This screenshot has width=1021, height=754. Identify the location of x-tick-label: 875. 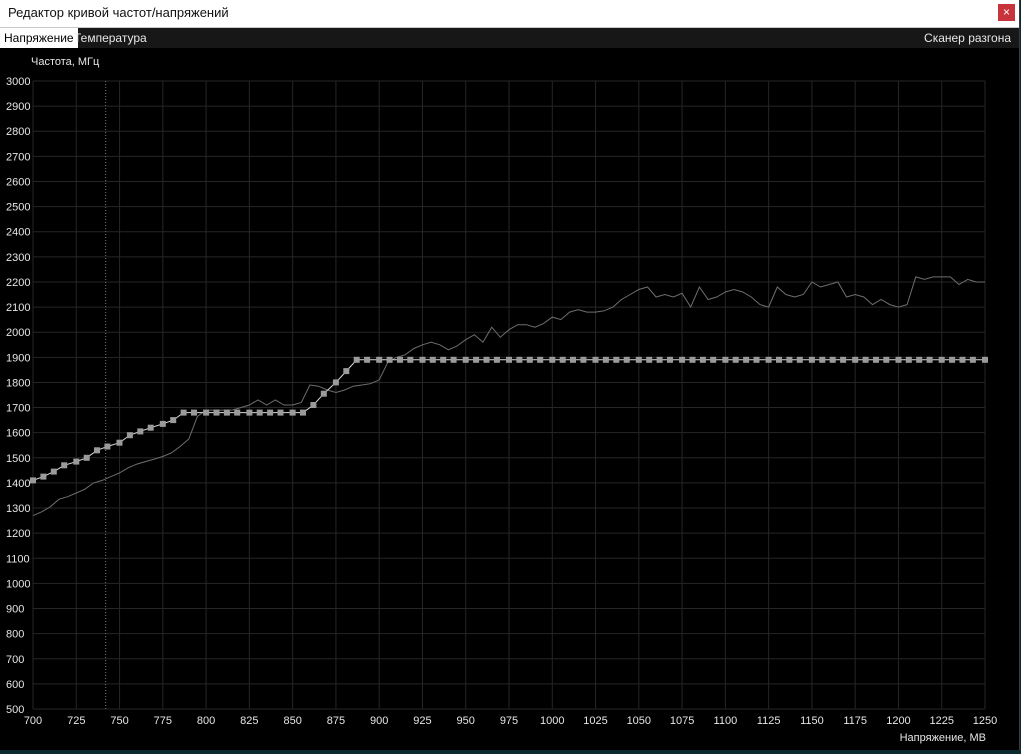
(336, 721).